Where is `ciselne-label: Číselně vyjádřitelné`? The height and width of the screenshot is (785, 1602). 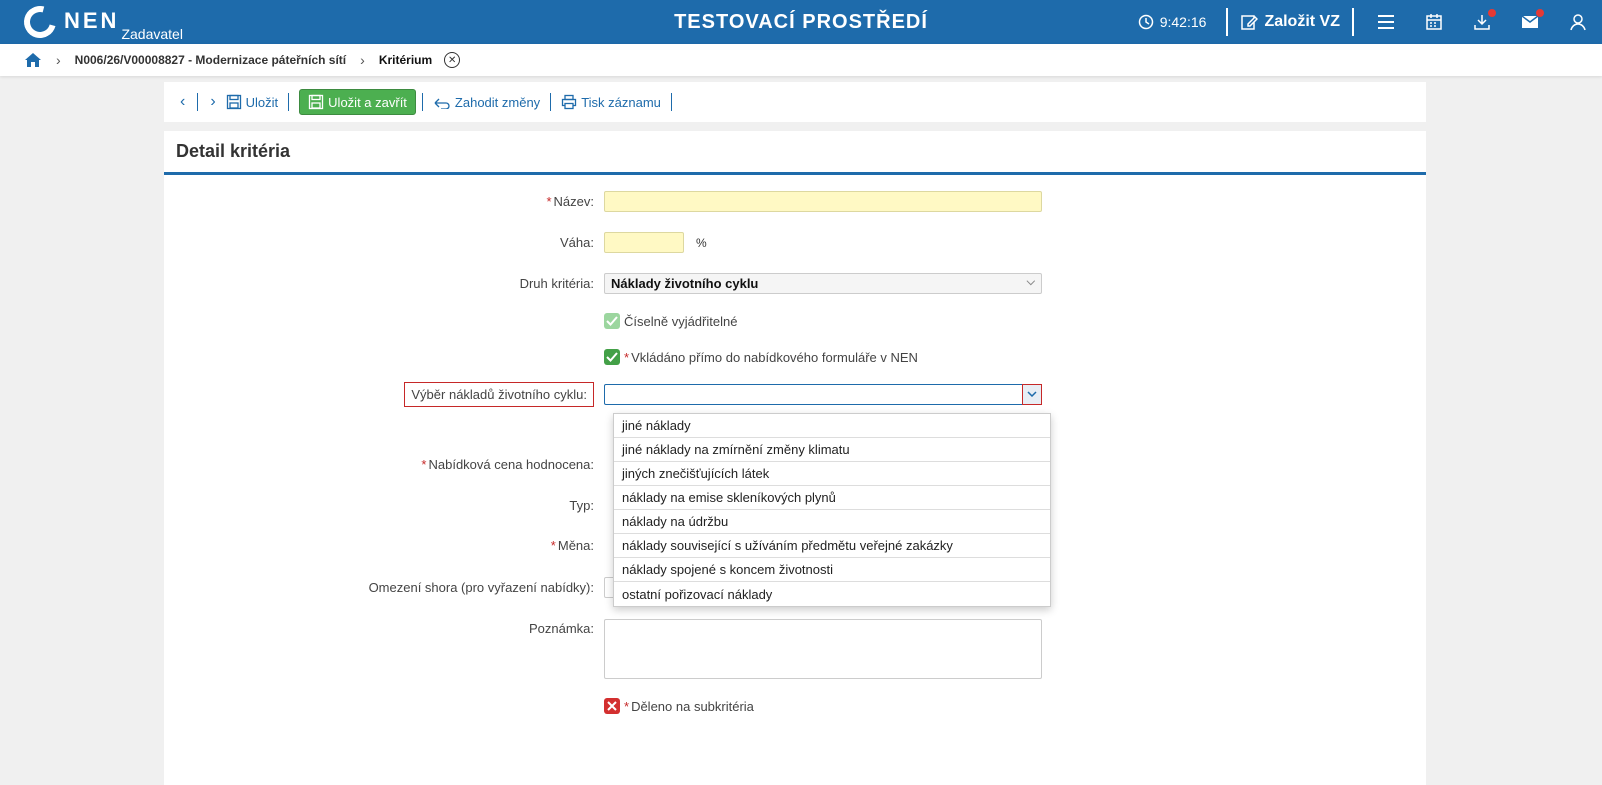
ciselne-label: Číselně vyjádřitelné is located at coordinates (681, 321).